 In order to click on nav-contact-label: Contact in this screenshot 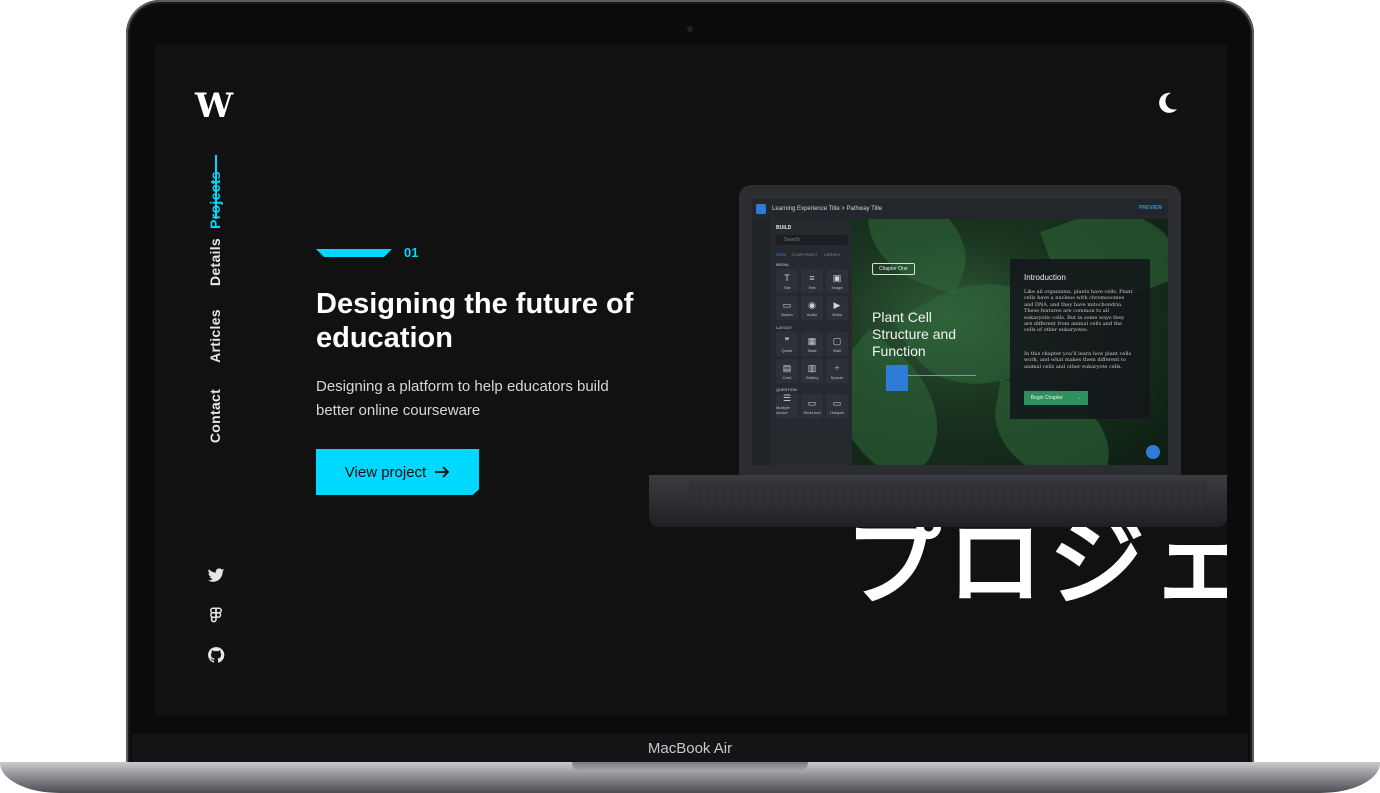, I will do `click(215, 416)`.